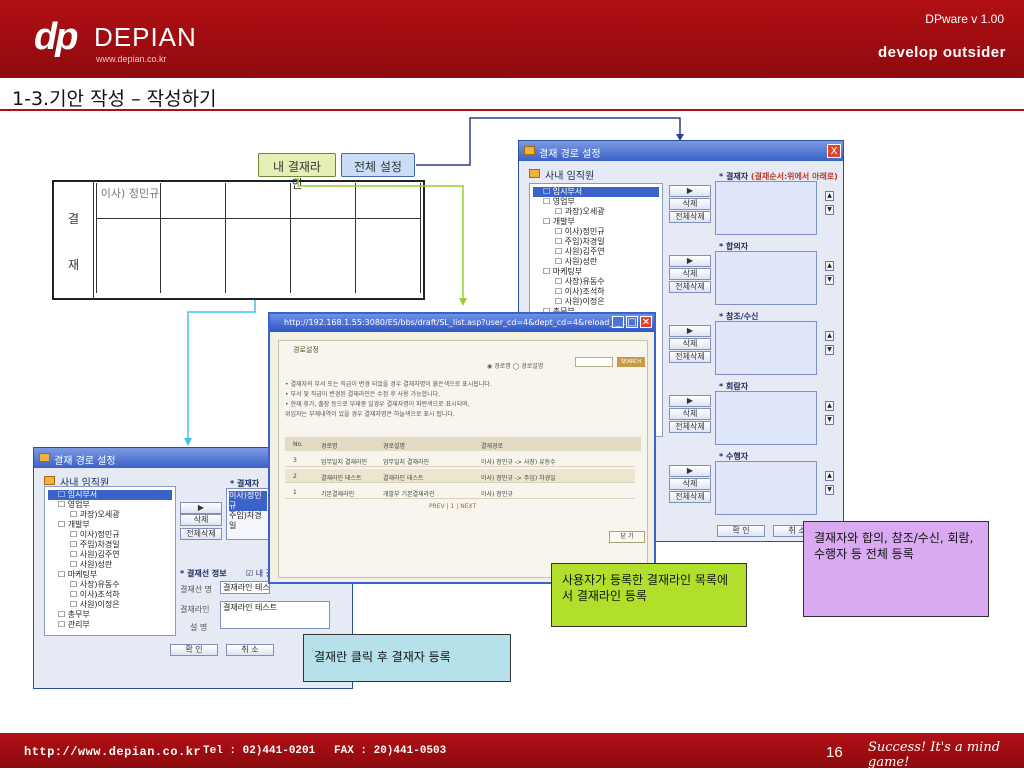 Image resolution: width=1024 pixels, height=770 pixels. Describe the element at coordinates (570, 154) in the screenshot. I see `route-dialog-large-title: 결재 경로 설정` at that location.